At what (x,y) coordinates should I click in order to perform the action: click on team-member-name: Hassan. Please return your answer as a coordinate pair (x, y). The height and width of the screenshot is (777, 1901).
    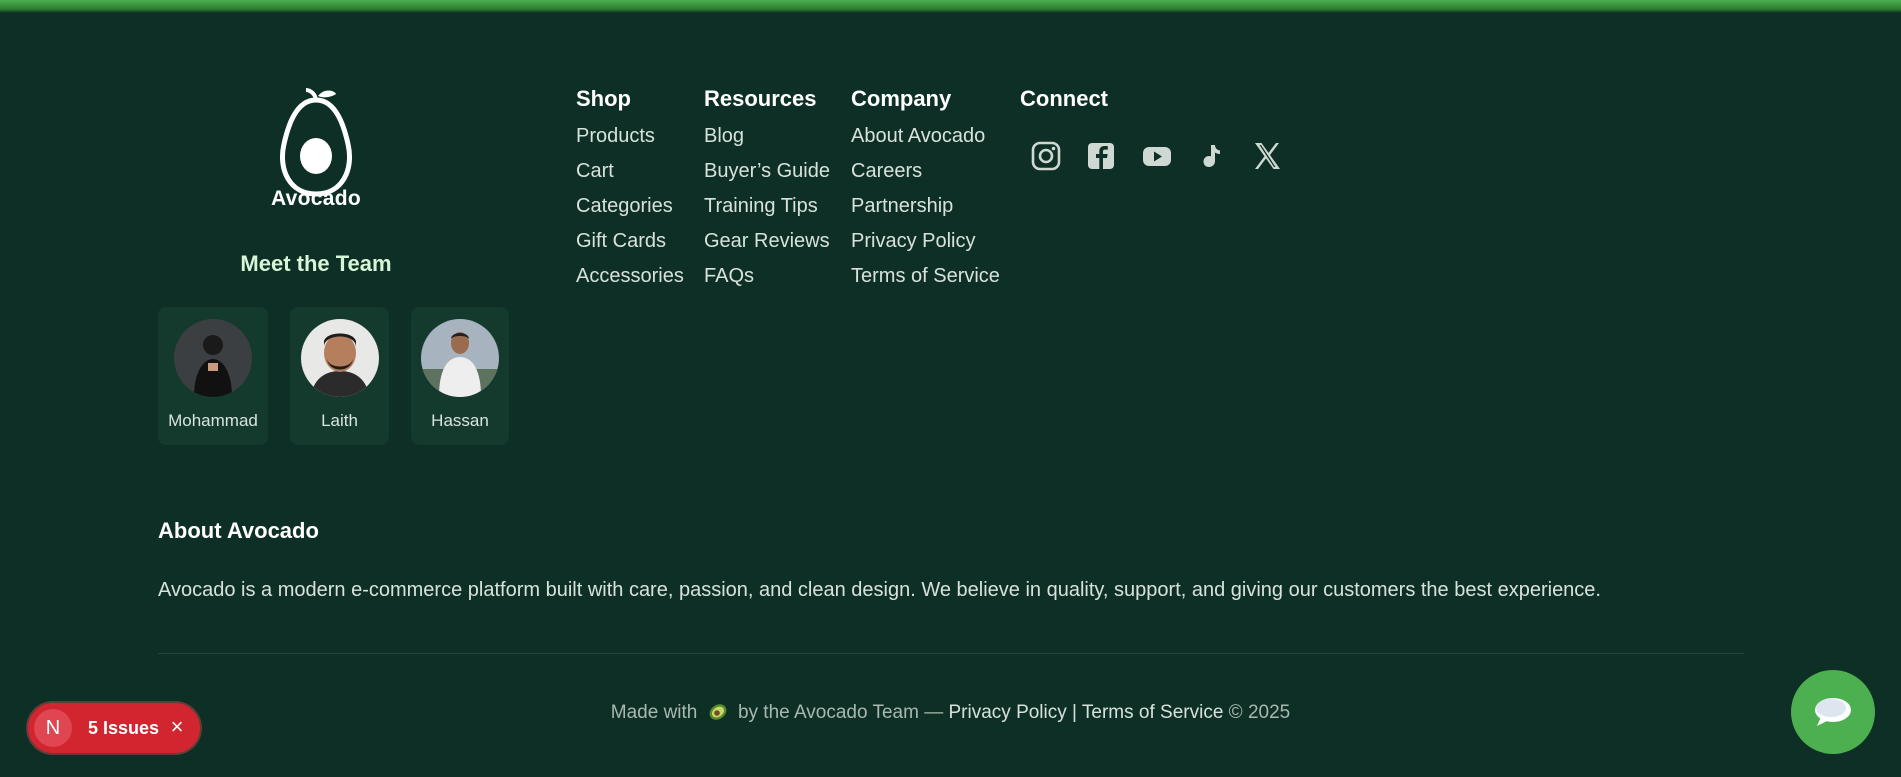
    Looking at the image, I should click on (460, 420).